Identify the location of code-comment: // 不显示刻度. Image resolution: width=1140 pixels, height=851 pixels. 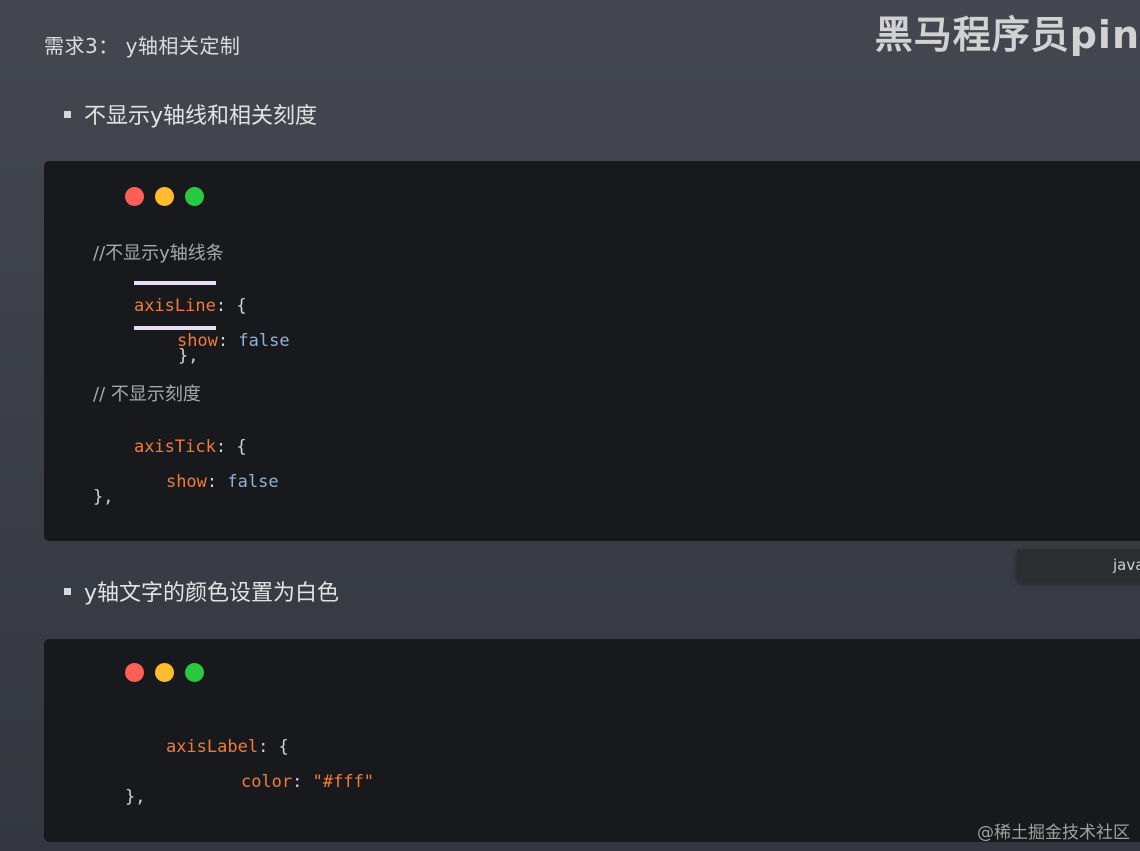
(147, 394).